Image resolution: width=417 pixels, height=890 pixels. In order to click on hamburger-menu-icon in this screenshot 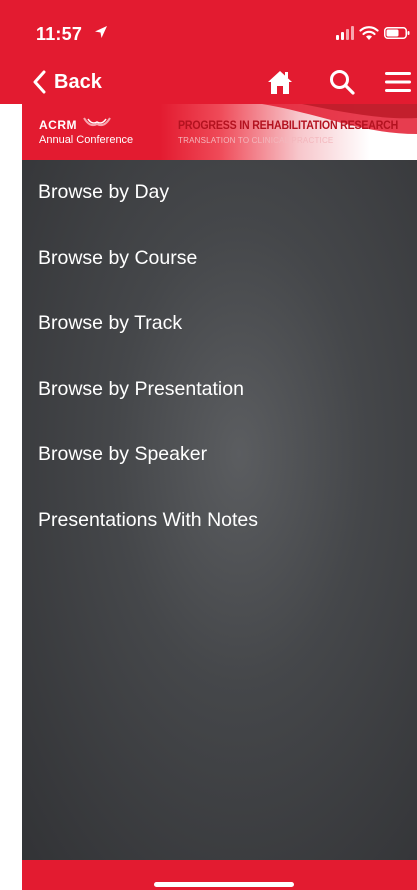, I will do `click(398, 82)`.